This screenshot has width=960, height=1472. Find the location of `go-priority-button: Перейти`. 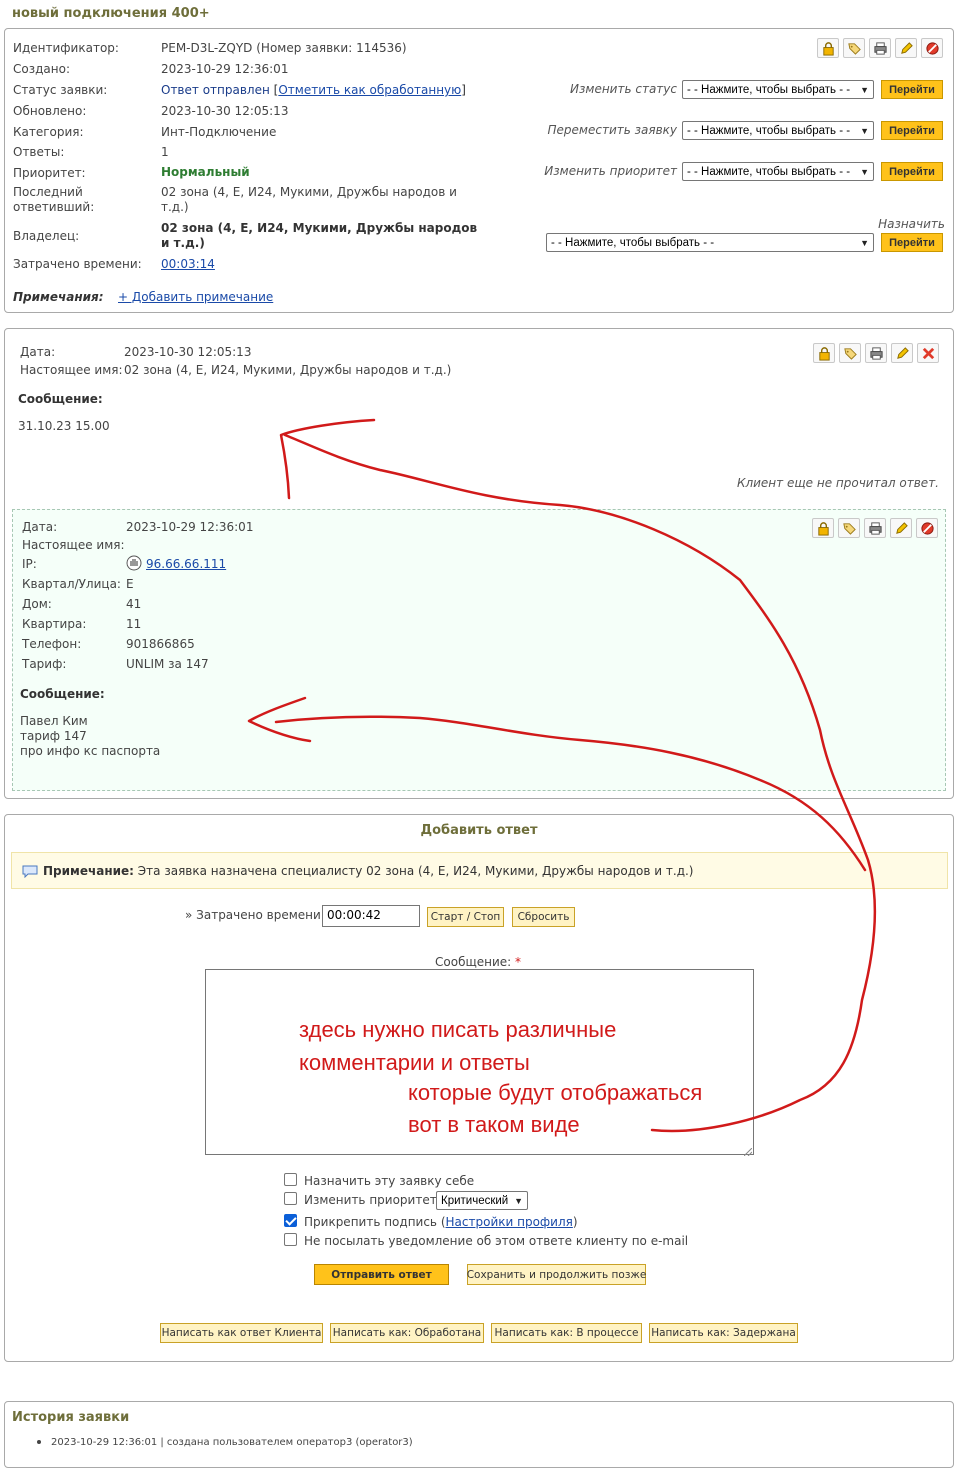

go-priority-button: Перейти is located at coordinates (912, 171).